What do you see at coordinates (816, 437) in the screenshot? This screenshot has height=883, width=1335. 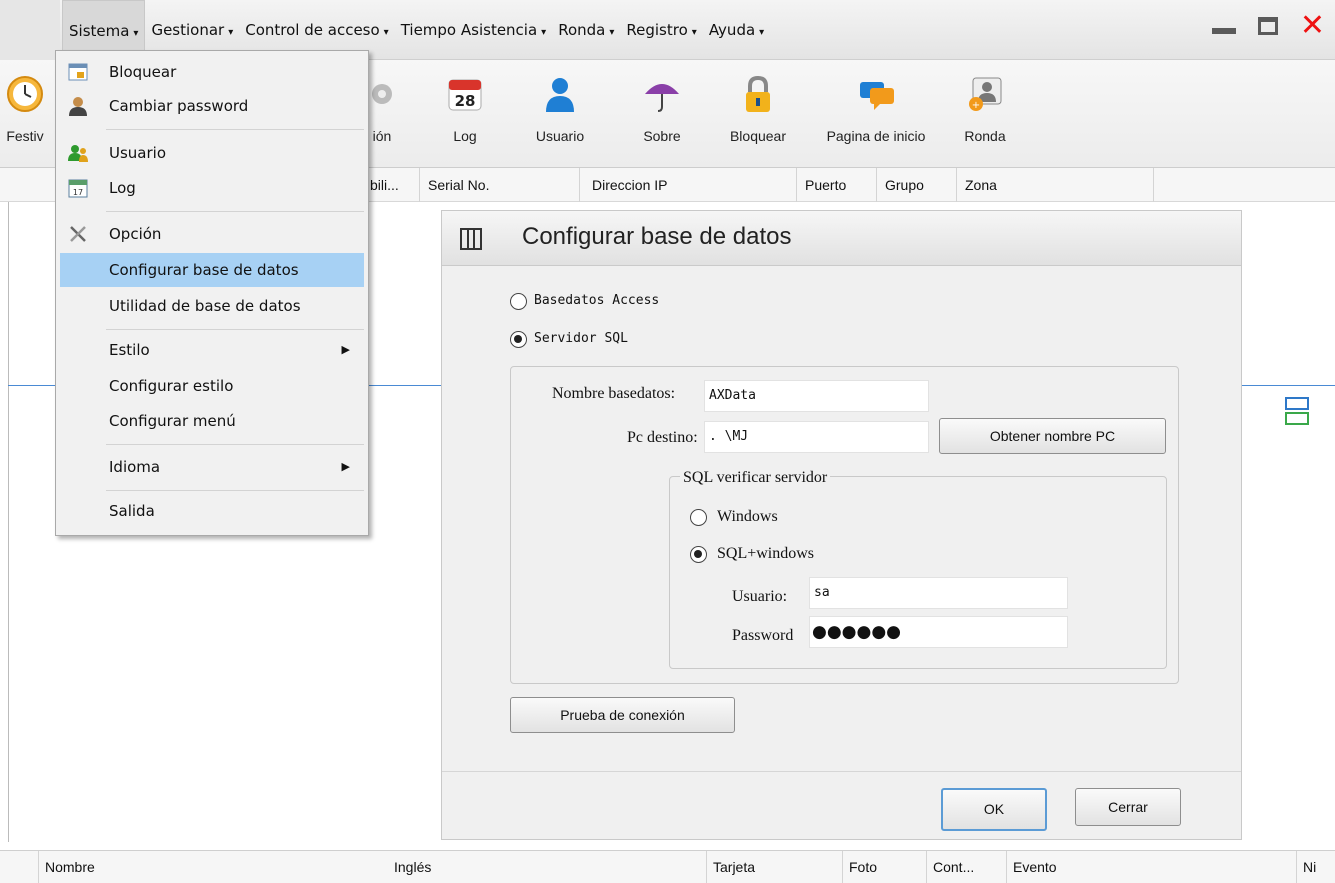 I see `pc-destino-input: . \MJ` at bounding box center [816, 437].